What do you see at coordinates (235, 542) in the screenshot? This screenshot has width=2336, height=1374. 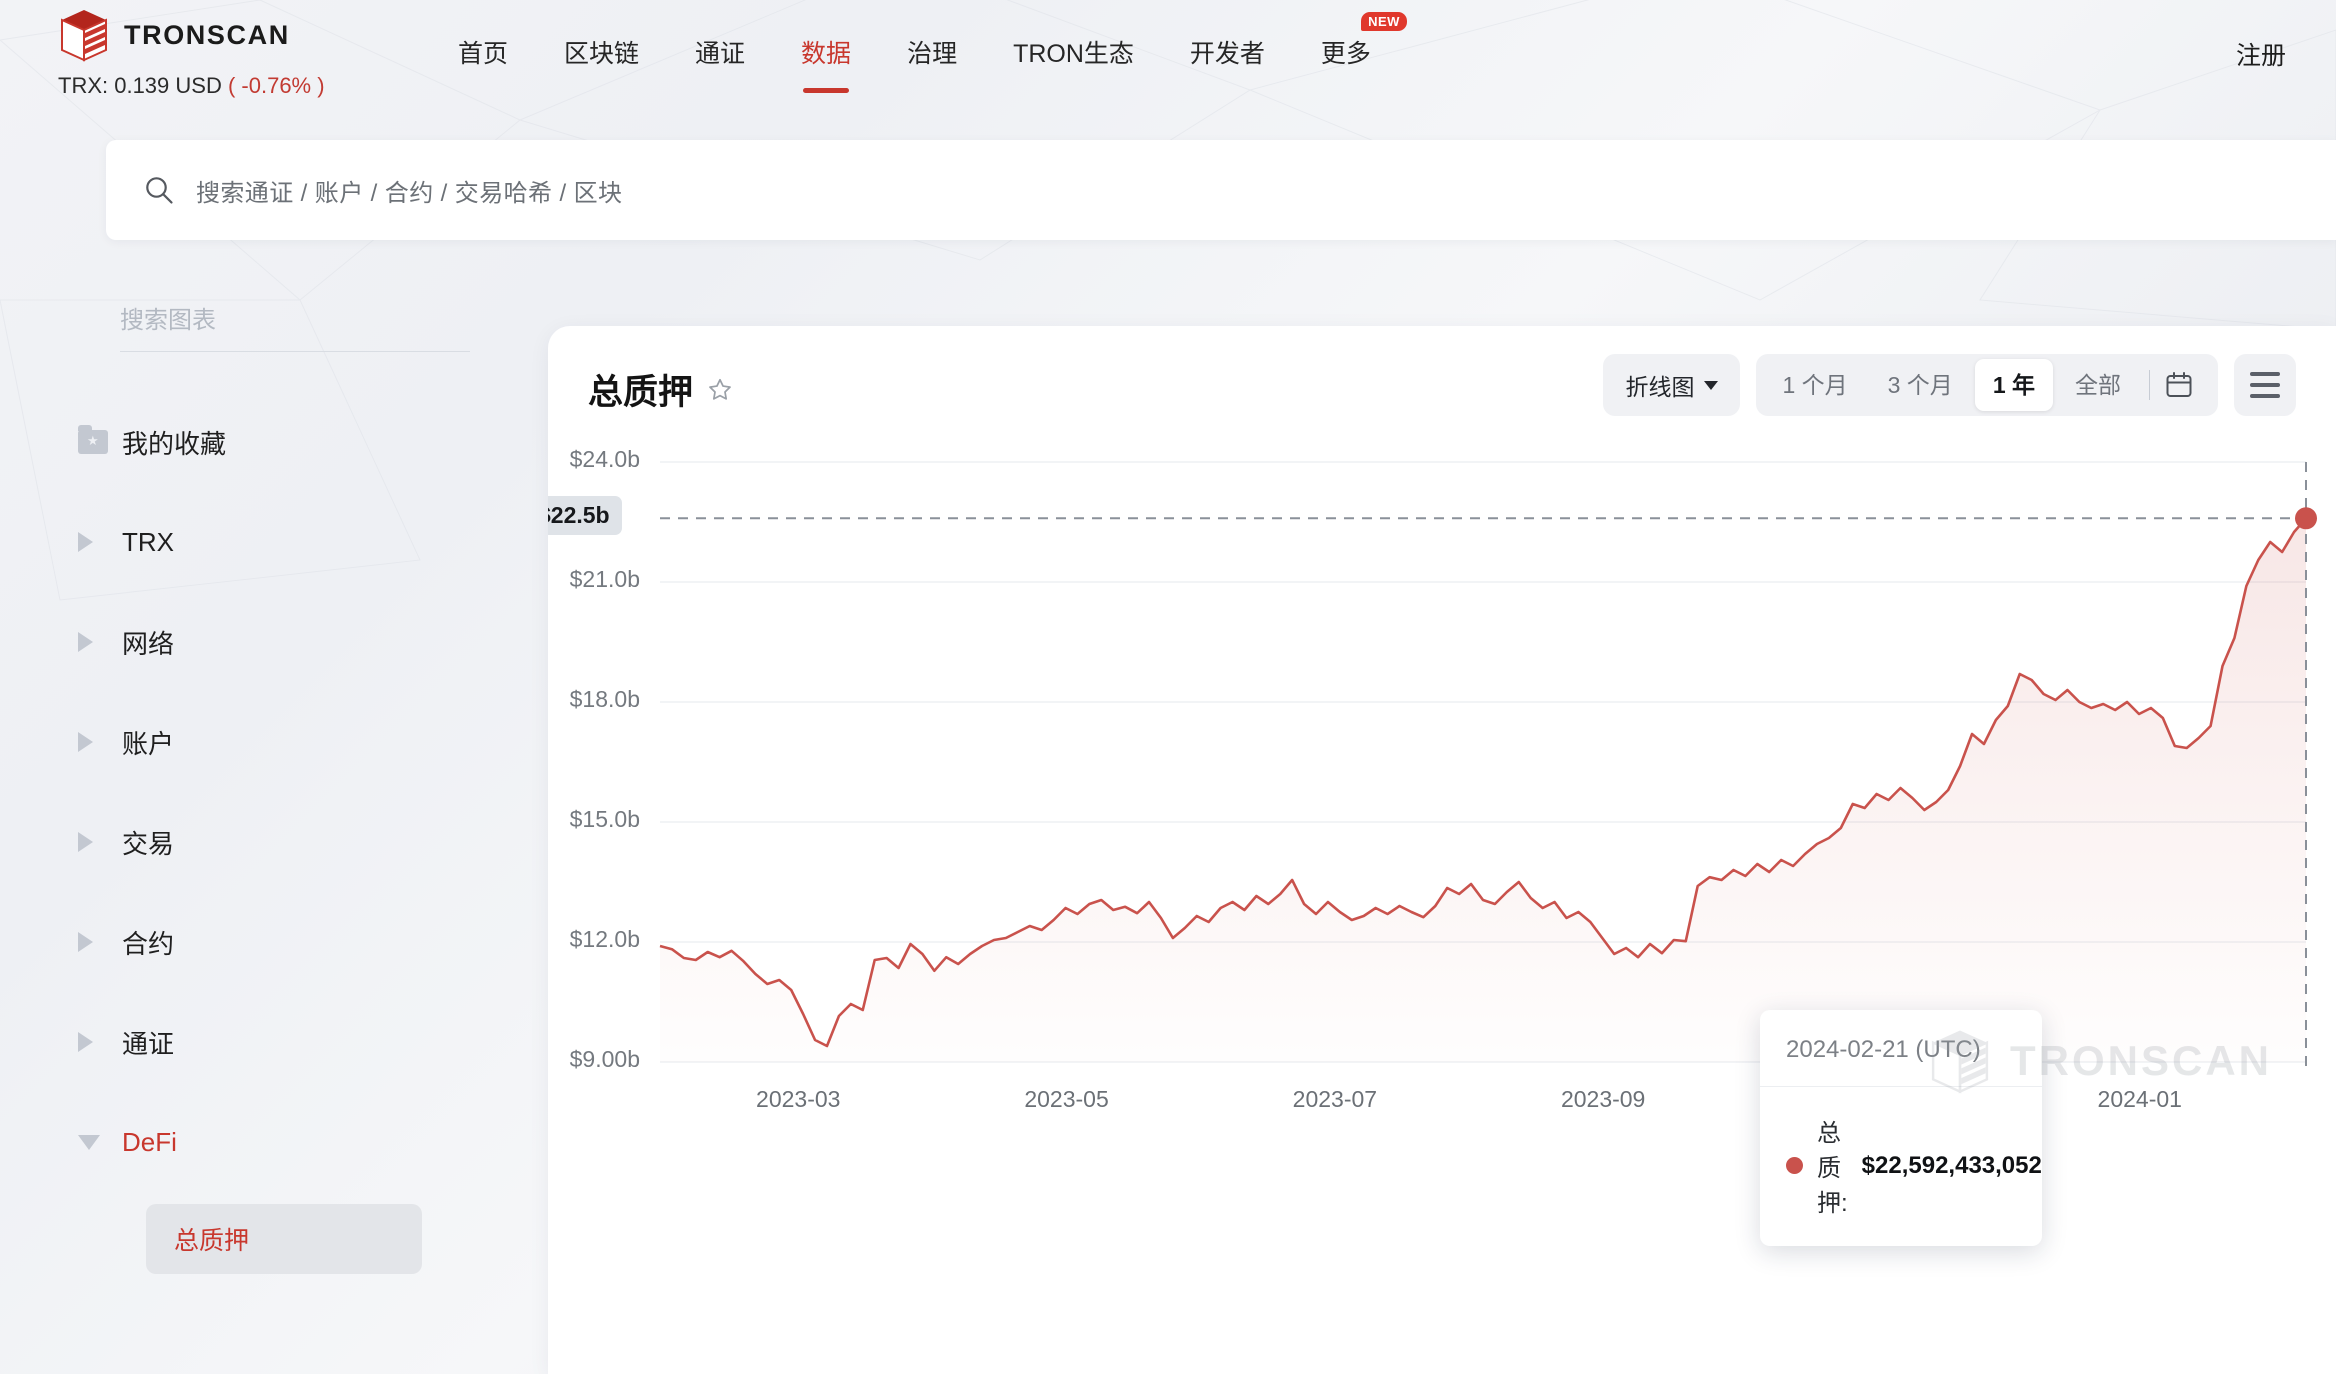 I see `sidebar-item-2: TRX` at bounding box center [235, 542].